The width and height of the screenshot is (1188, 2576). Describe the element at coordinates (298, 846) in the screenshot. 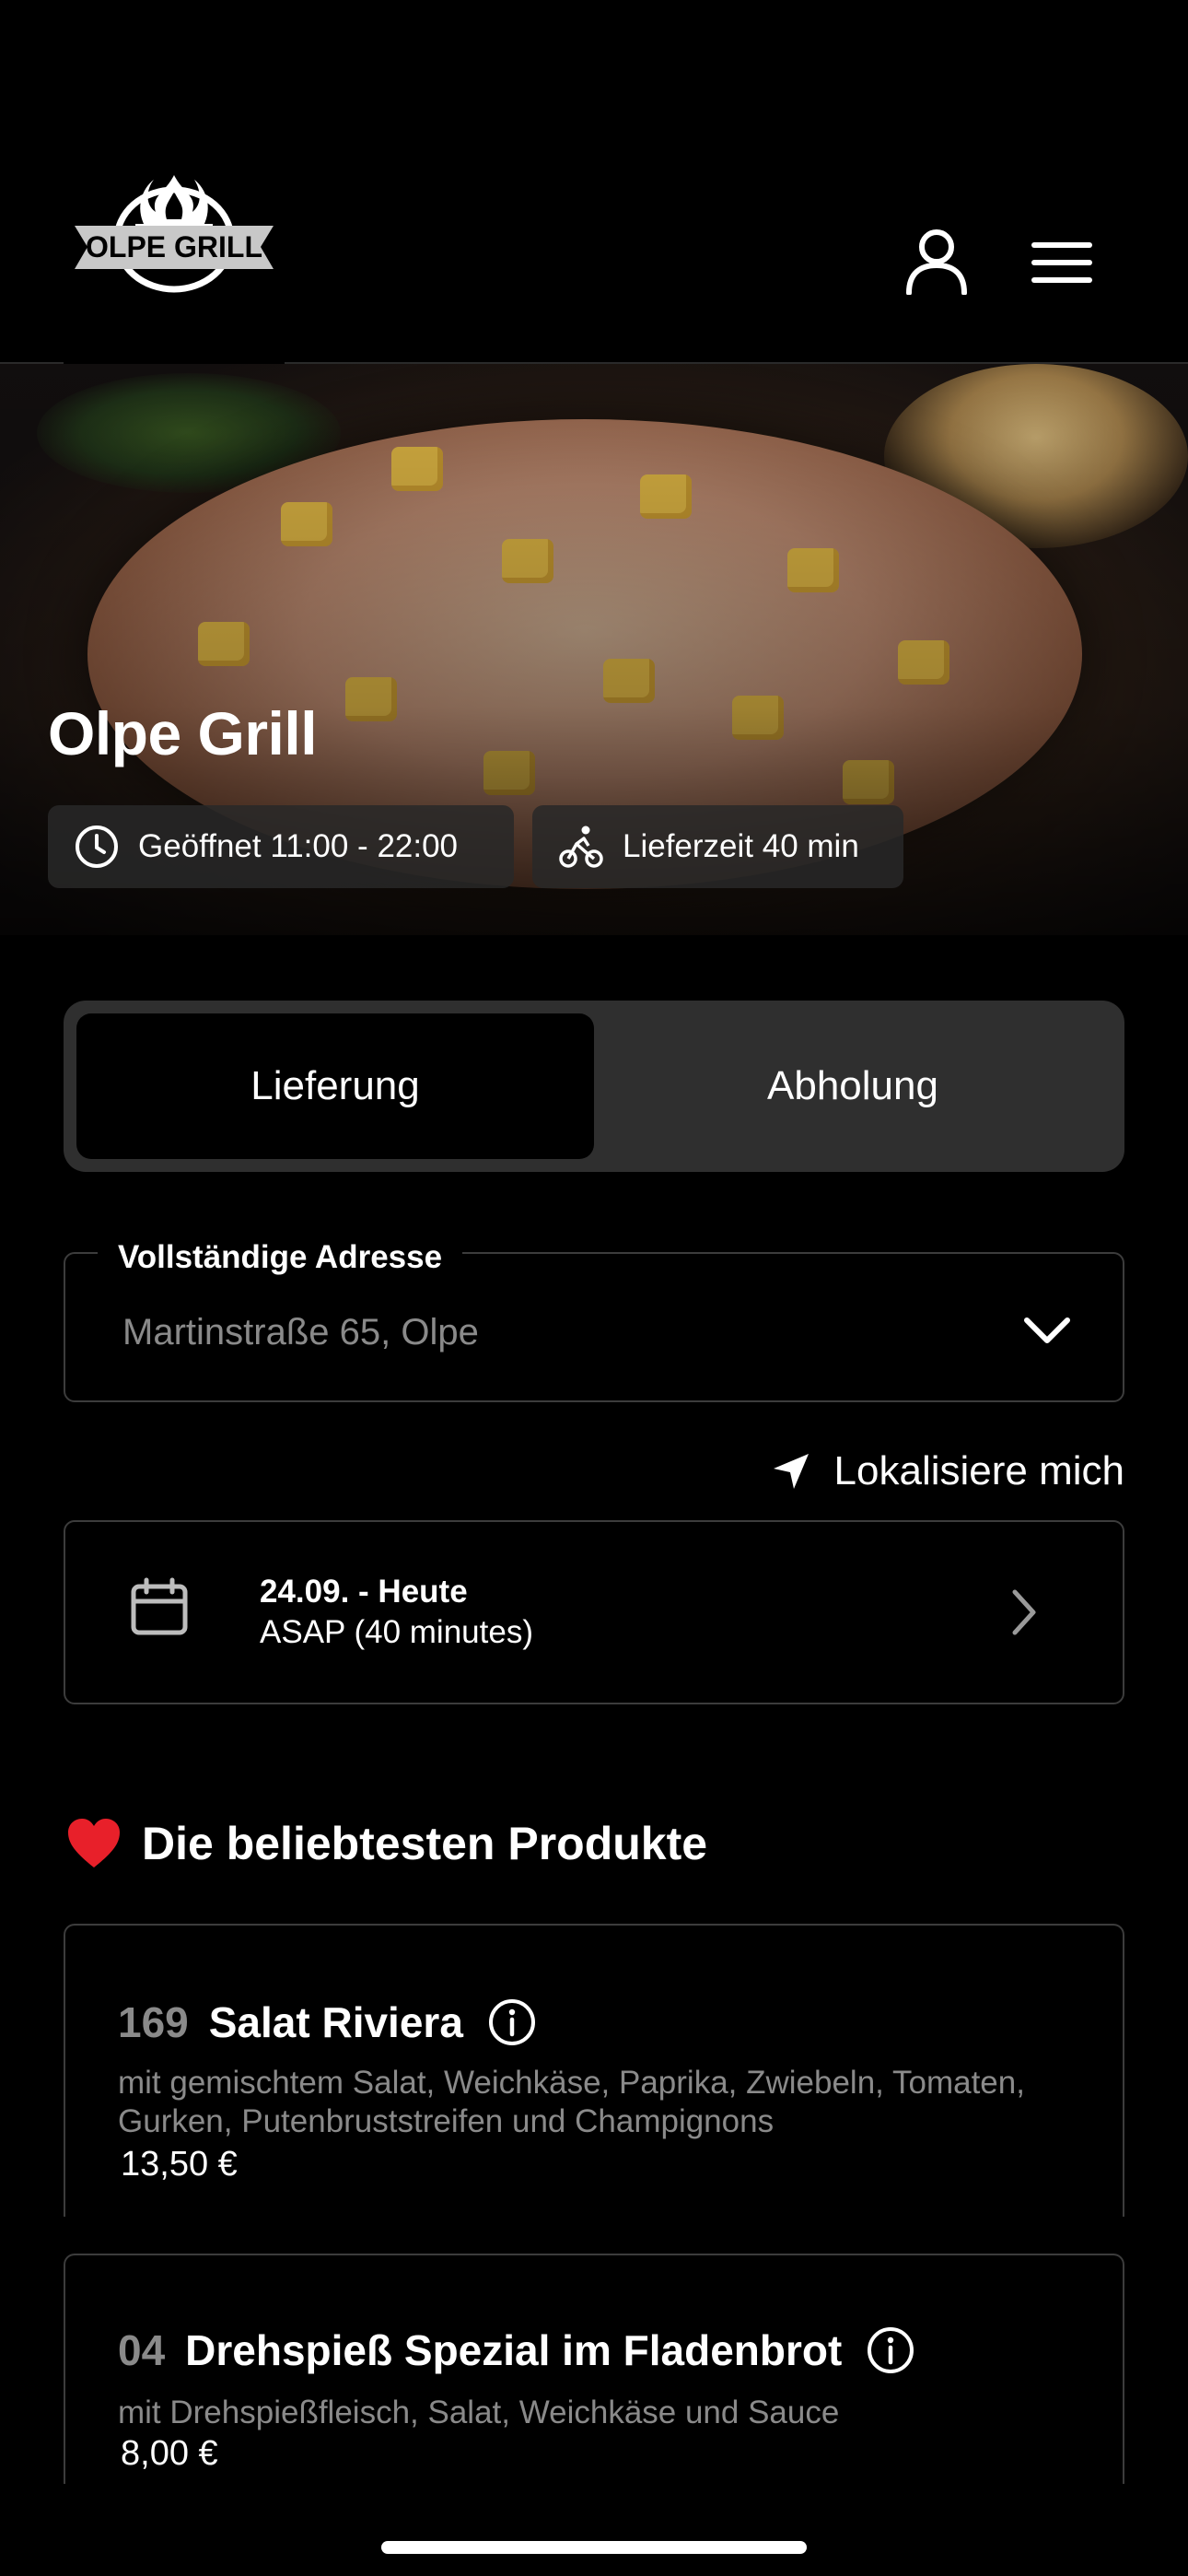

I see `opening-hours-text: Geöffnet 11:00 - 22:00` at that location.